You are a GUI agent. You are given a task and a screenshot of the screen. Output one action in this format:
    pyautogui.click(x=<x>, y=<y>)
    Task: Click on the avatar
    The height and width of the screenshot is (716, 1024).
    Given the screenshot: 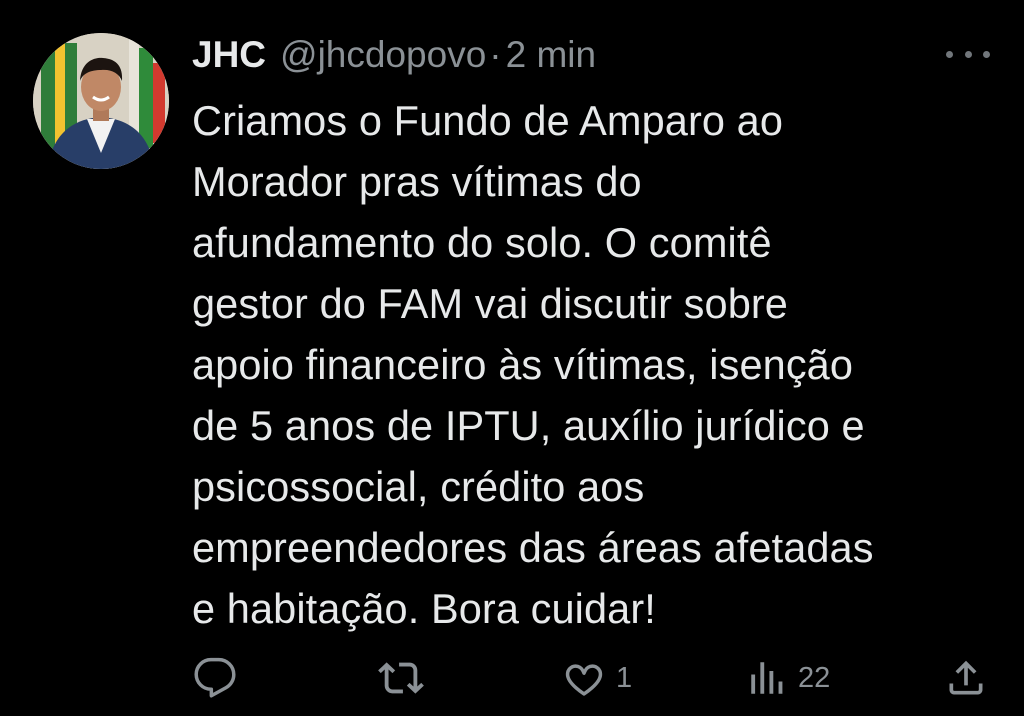 What is the action you would take?
    pyautogui.click(x=101, y=101)
    